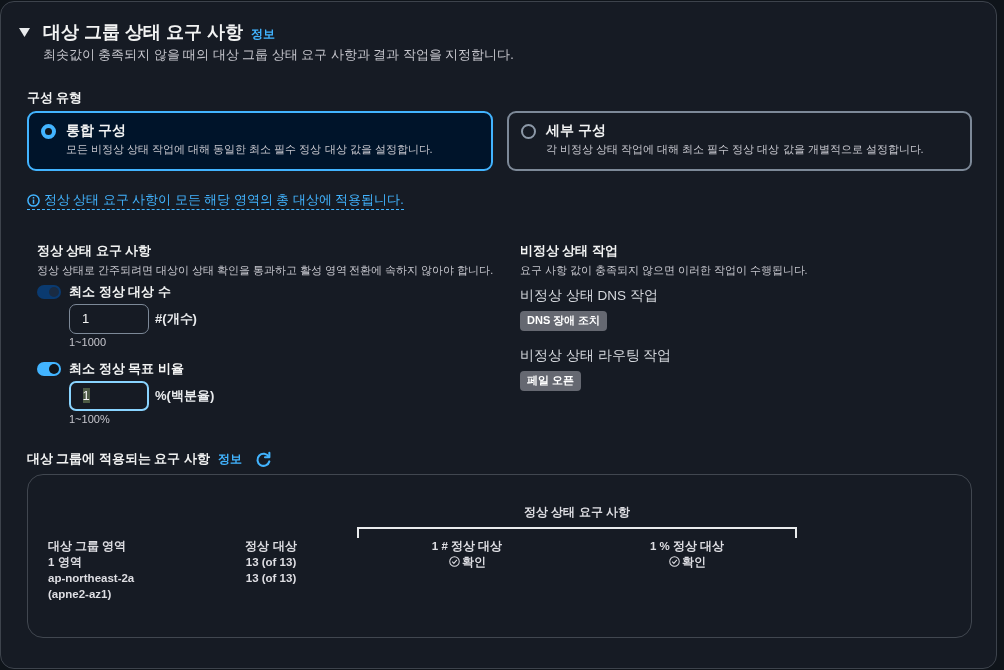 This screenshot has height=670, width=1004. I want to click on toggle-label: 최소 정상 대상 수, so click(120, 291).